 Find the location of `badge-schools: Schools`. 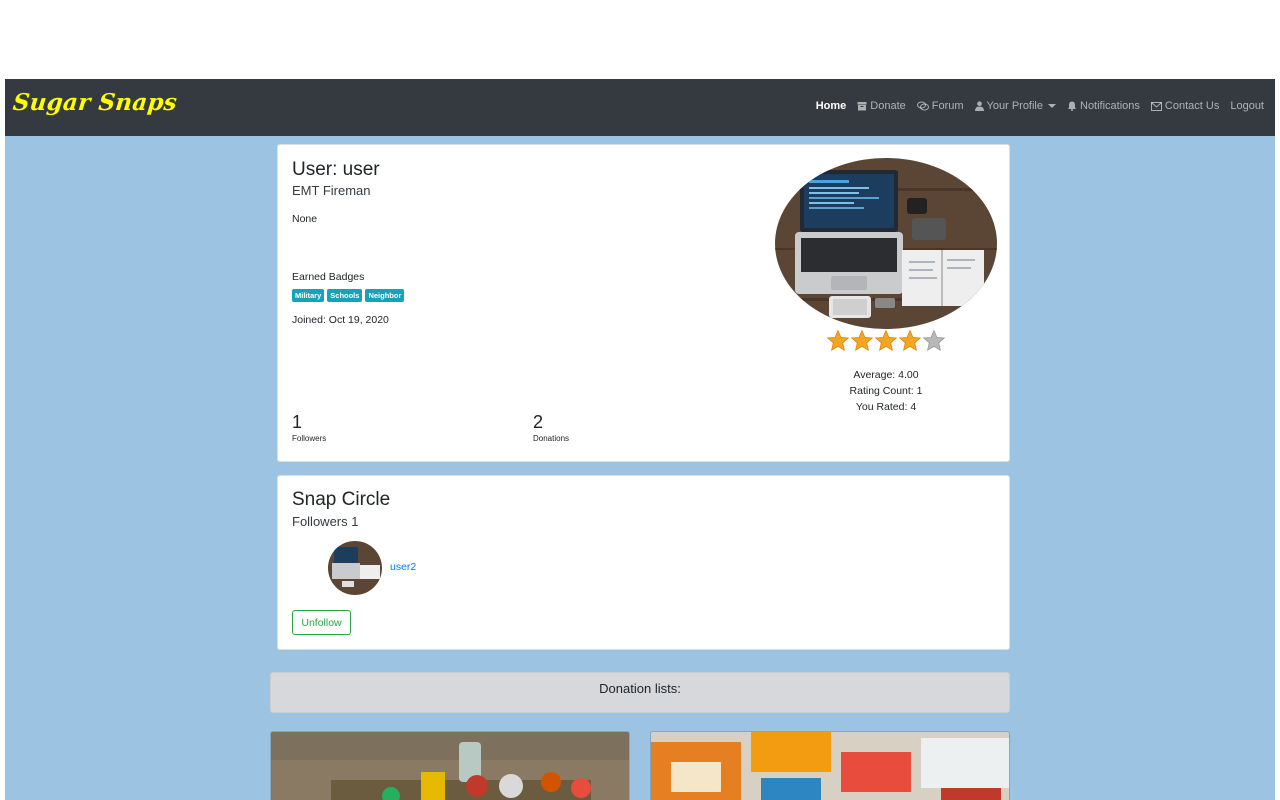

badge-schools: Schools is located at coordinates (345, 295).